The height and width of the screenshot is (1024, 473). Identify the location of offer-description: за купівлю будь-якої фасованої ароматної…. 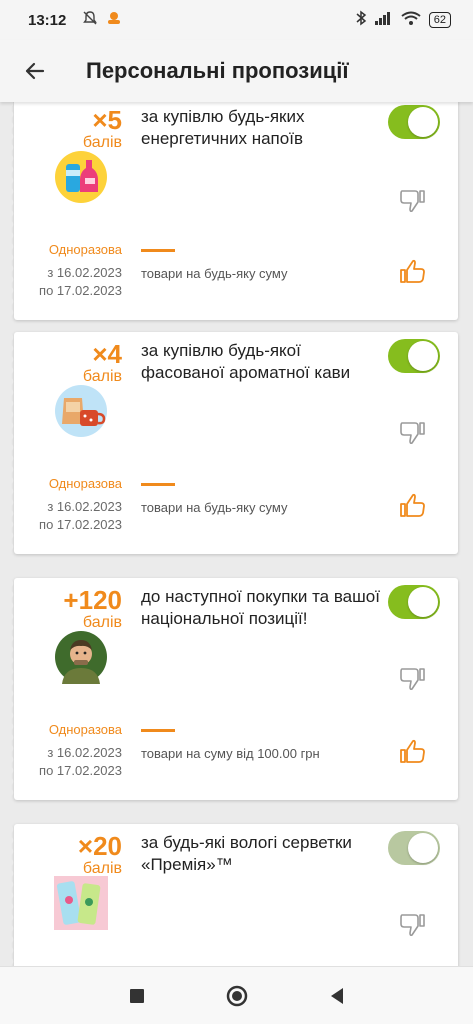
(246, 361).